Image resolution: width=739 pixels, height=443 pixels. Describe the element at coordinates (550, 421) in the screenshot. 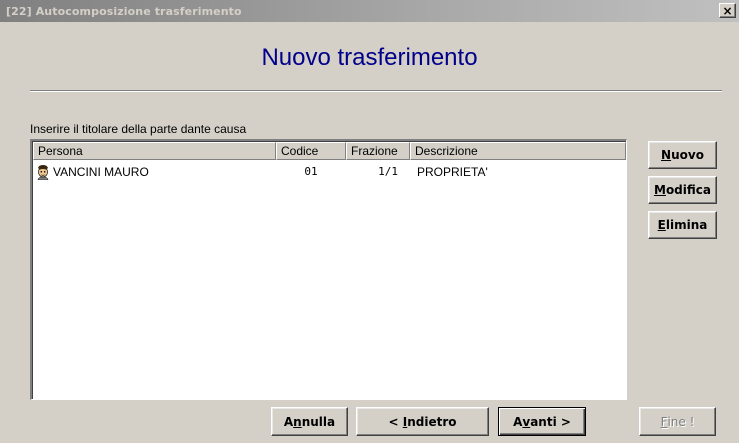

I see `avanti-label: anti >` at that location.